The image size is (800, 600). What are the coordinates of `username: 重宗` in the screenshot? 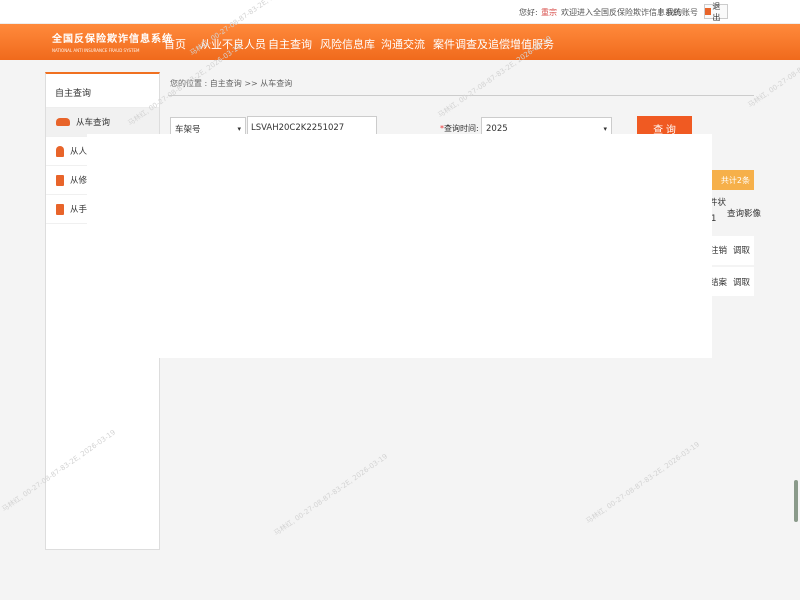 It's located at (549, 12).